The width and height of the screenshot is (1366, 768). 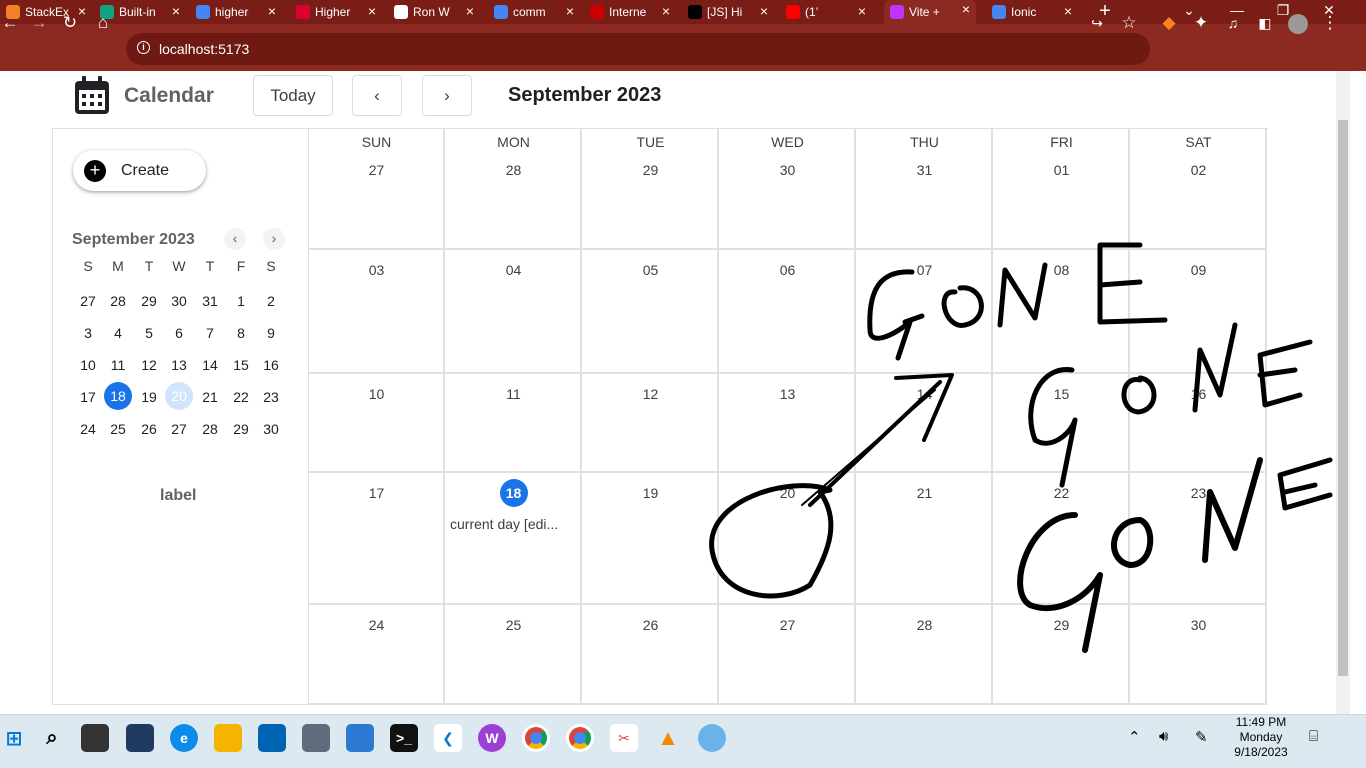 I want to click on vscode-icon: ❮, so click(x=448, y=738).